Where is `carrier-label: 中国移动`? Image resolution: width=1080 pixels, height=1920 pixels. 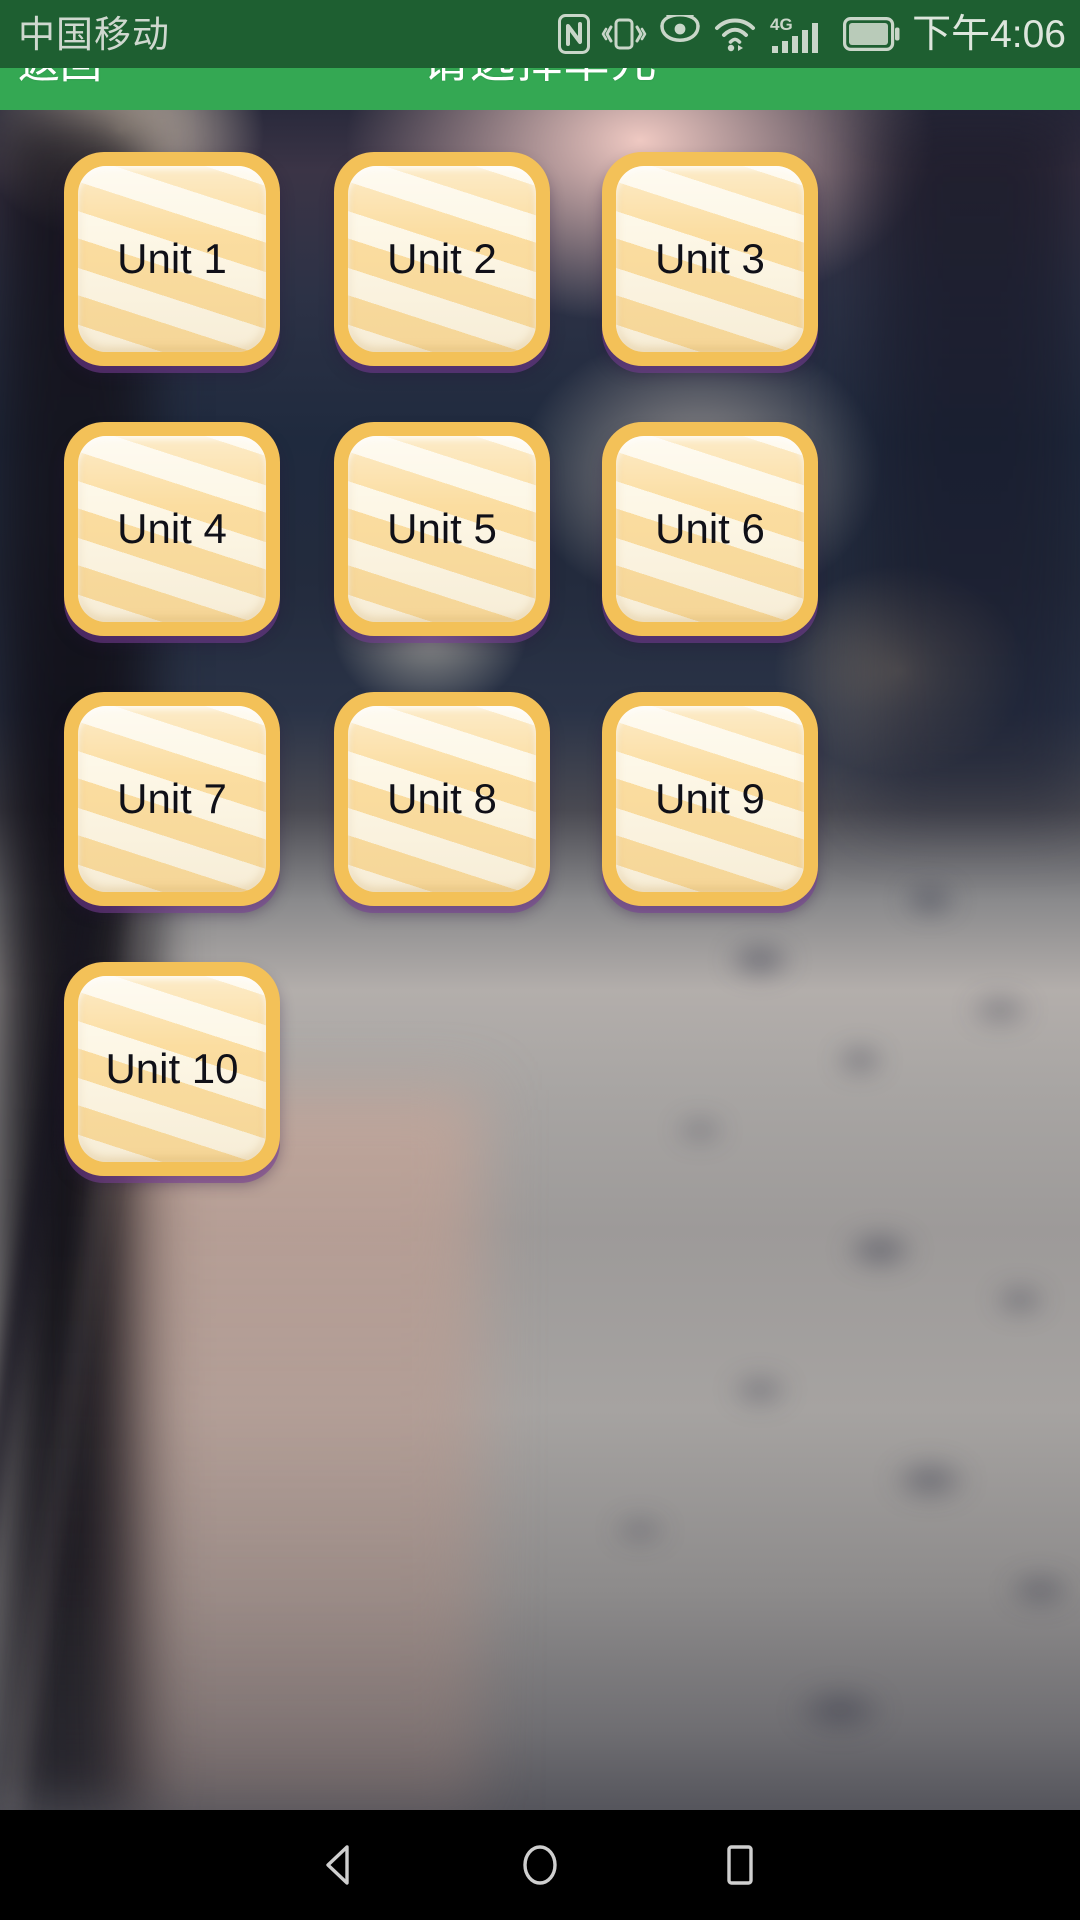
carrier-label: 中国移动 is located at coordinates (94, 34).